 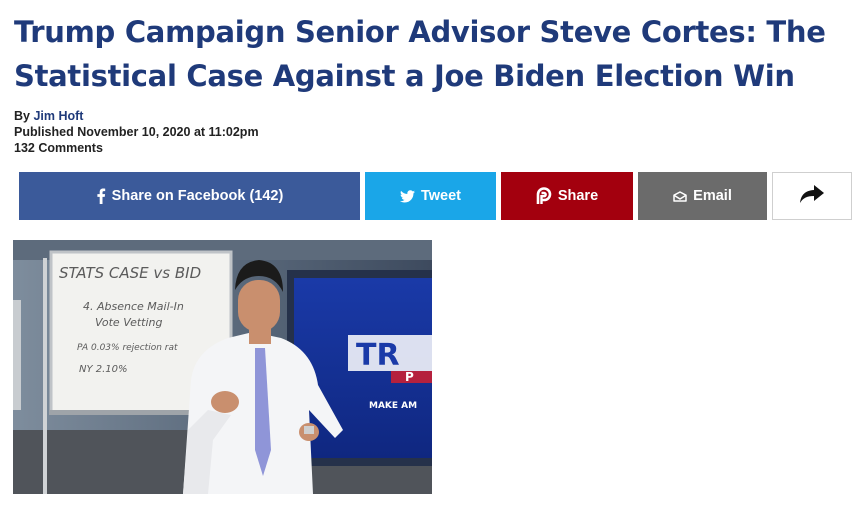 What do you see at coordinates (127, 348) in the screenshot?
I see `whiteboard-line-4: PA 0.03% rejection rat` at bounding box center [127, 348].